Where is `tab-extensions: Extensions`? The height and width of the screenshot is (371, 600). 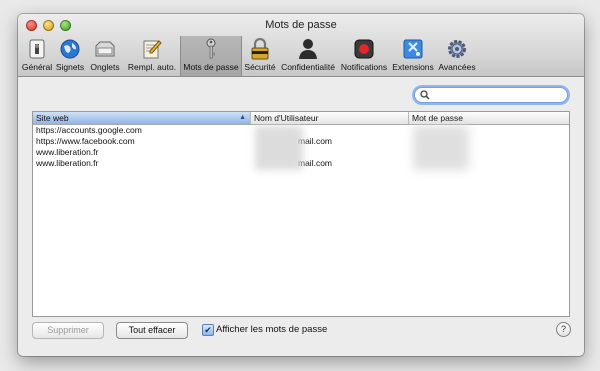
tab-extensions: Extensions is located at coordinates (413, 56).